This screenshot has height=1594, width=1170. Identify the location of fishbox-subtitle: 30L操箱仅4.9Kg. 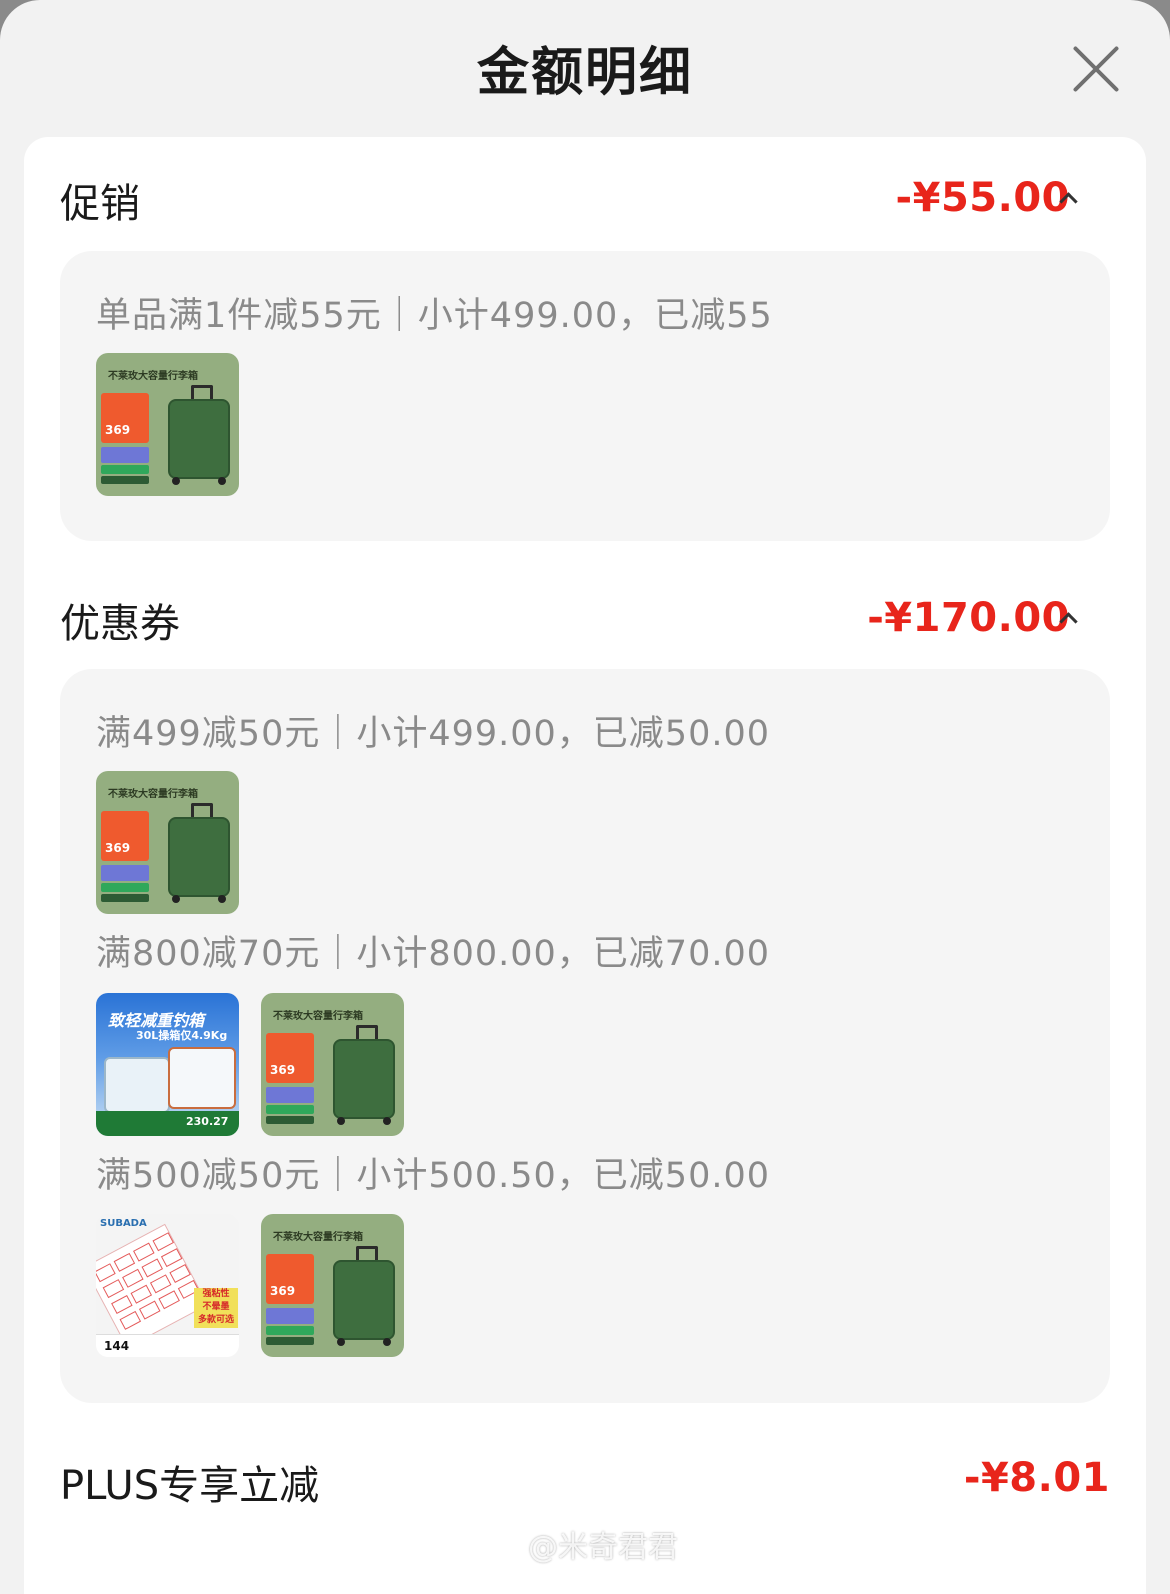
(182, 1035).